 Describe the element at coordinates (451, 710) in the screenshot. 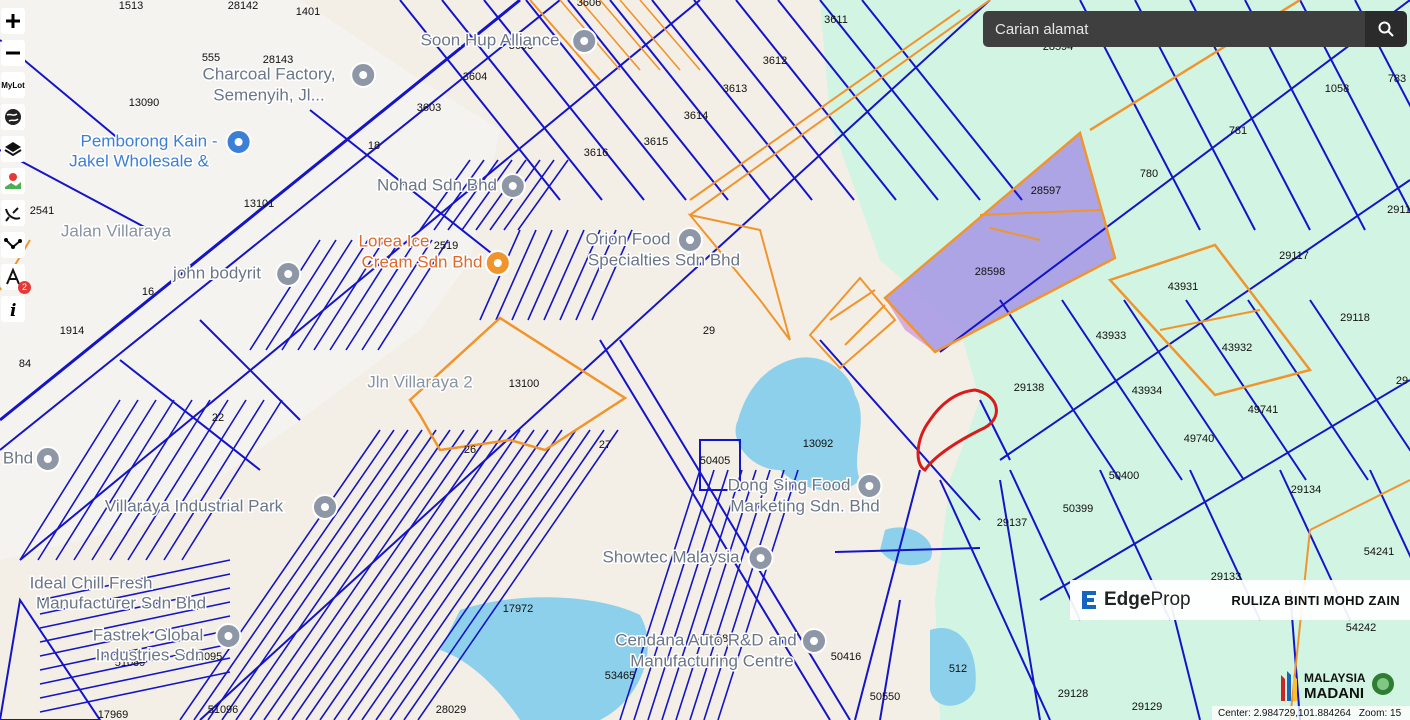

I see `lot-number-label: 28029` at that location.